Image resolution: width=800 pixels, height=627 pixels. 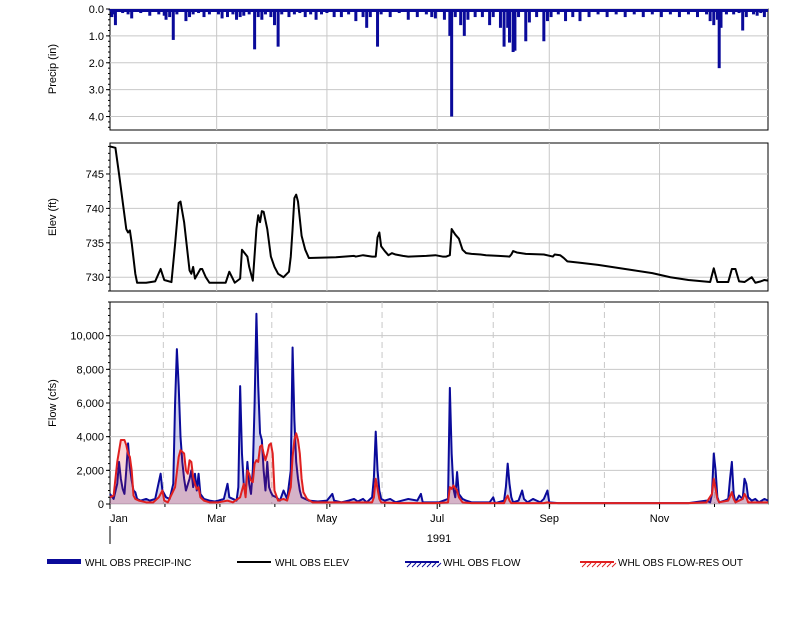 I want to click on legend-label: WHL OBS FLOW-RES OUT, so click(x=680, y=563).